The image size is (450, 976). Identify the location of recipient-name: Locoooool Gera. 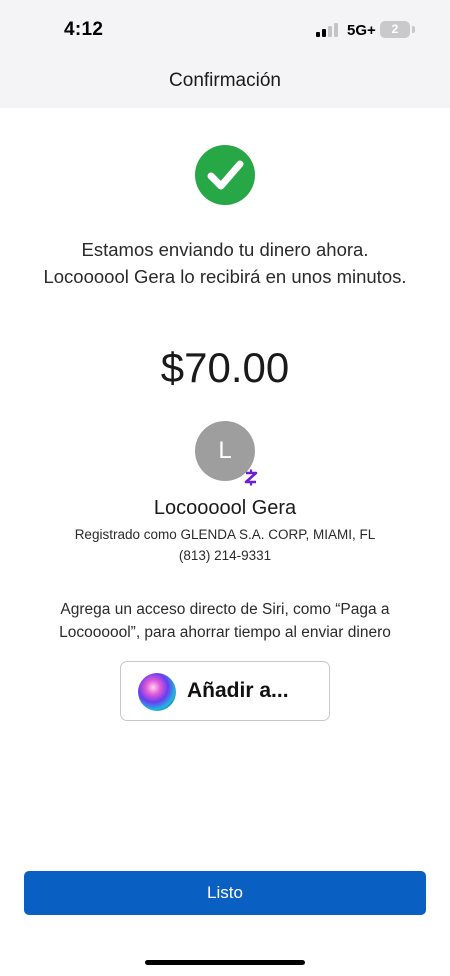
(225, 508).